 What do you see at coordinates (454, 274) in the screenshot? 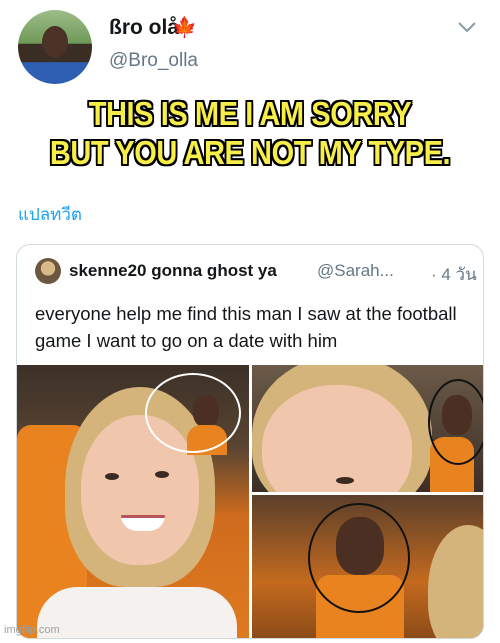
I see `quoted-timestamp: · 4 วัน` at bounding box center [454, 274].